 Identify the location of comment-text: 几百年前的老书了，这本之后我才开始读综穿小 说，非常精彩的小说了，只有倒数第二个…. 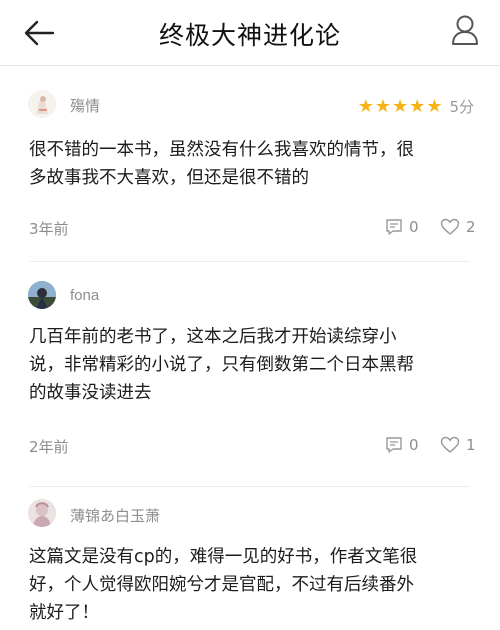
(254, 365).